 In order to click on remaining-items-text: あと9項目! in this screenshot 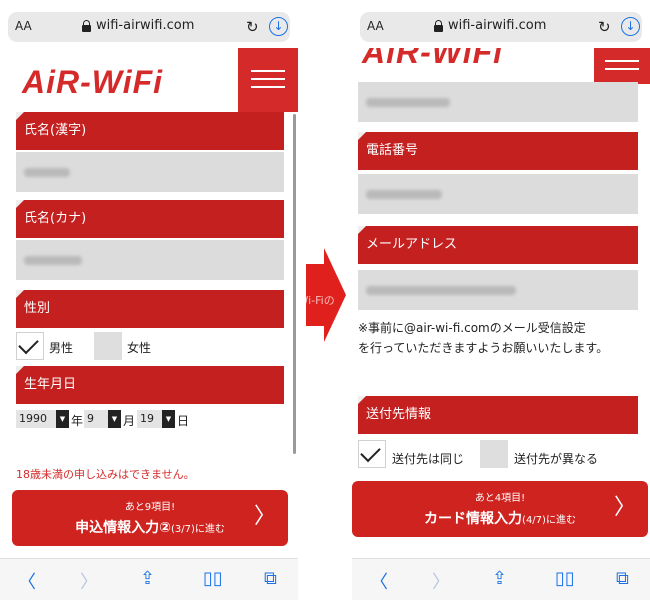, I will do `click(150, 507)`.